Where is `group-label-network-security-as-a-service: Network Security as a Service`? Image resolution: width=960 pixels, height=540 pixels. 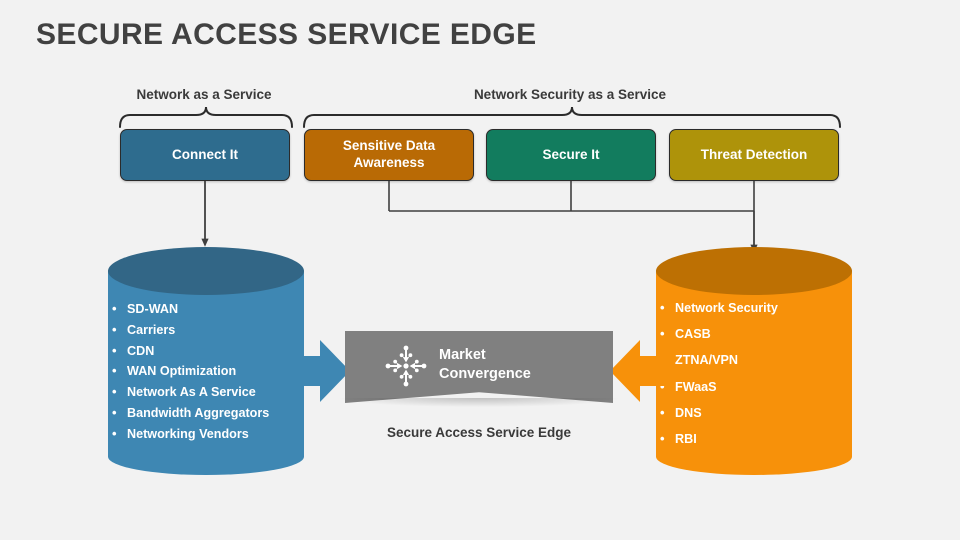 group-label-network-security-as-a-service: Network Security as a Service is located at coordinates (570, 94).